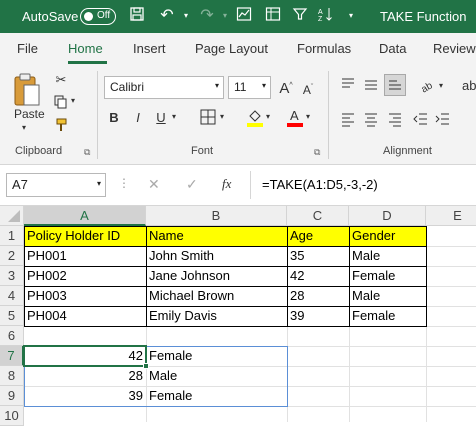 This screenshot has width=476, height=426. I want to click on sort-icon: AZ, so click(326, 16).